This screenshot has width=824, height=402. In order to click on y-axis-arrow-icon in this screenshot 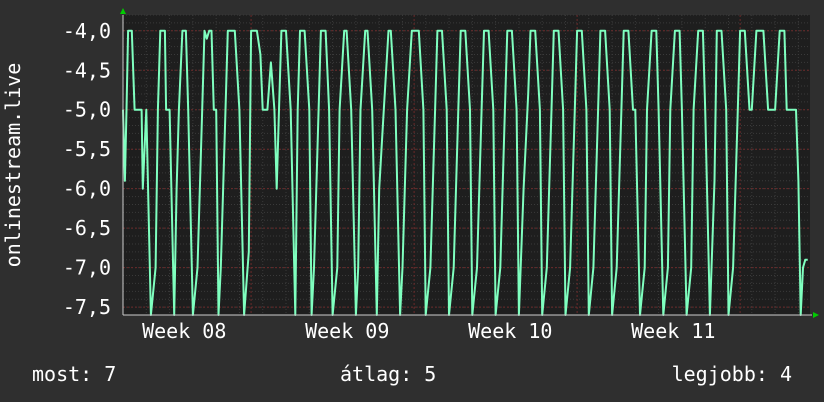, I will do `click(123, 11)`.